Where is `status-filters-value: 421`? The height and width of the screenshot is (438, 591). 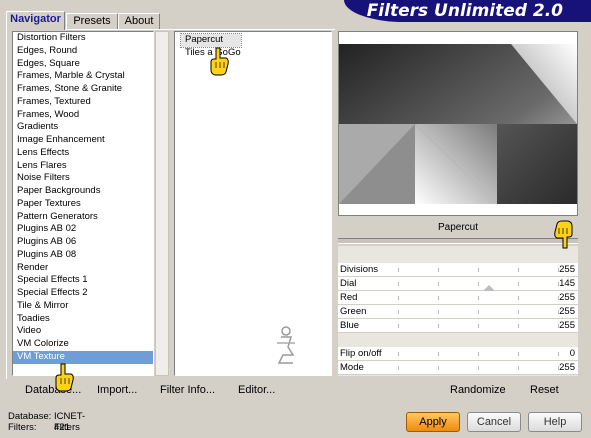 status-filters-value: 421 is located at coordinates (62, 427).